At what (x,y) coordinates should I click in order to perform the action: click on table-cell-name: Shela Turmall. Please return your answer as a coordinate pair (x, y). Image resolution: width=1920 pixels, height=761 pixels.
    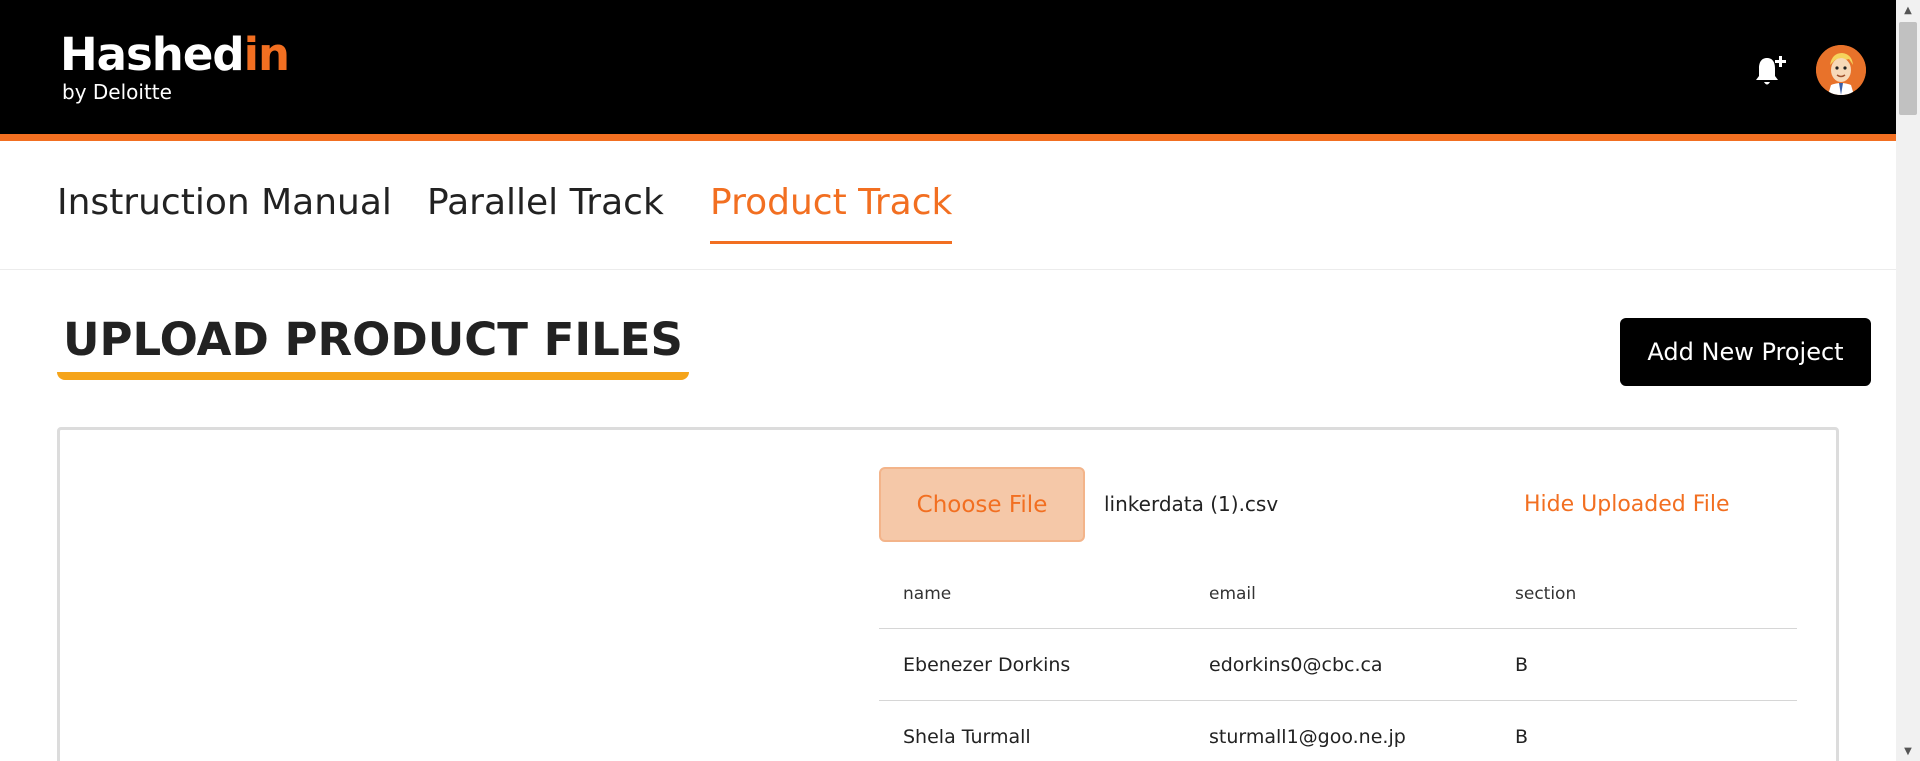
    Looking at the image, I should click on (967, 736).